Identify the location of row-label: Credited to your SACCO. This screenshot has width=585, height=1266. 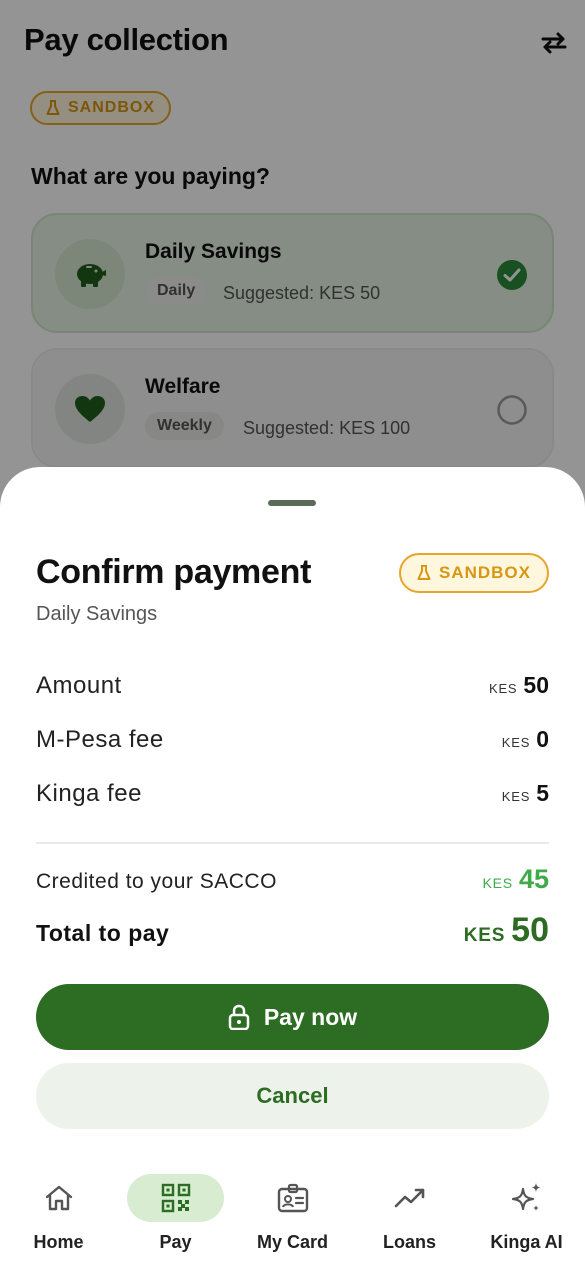
(156, 881).